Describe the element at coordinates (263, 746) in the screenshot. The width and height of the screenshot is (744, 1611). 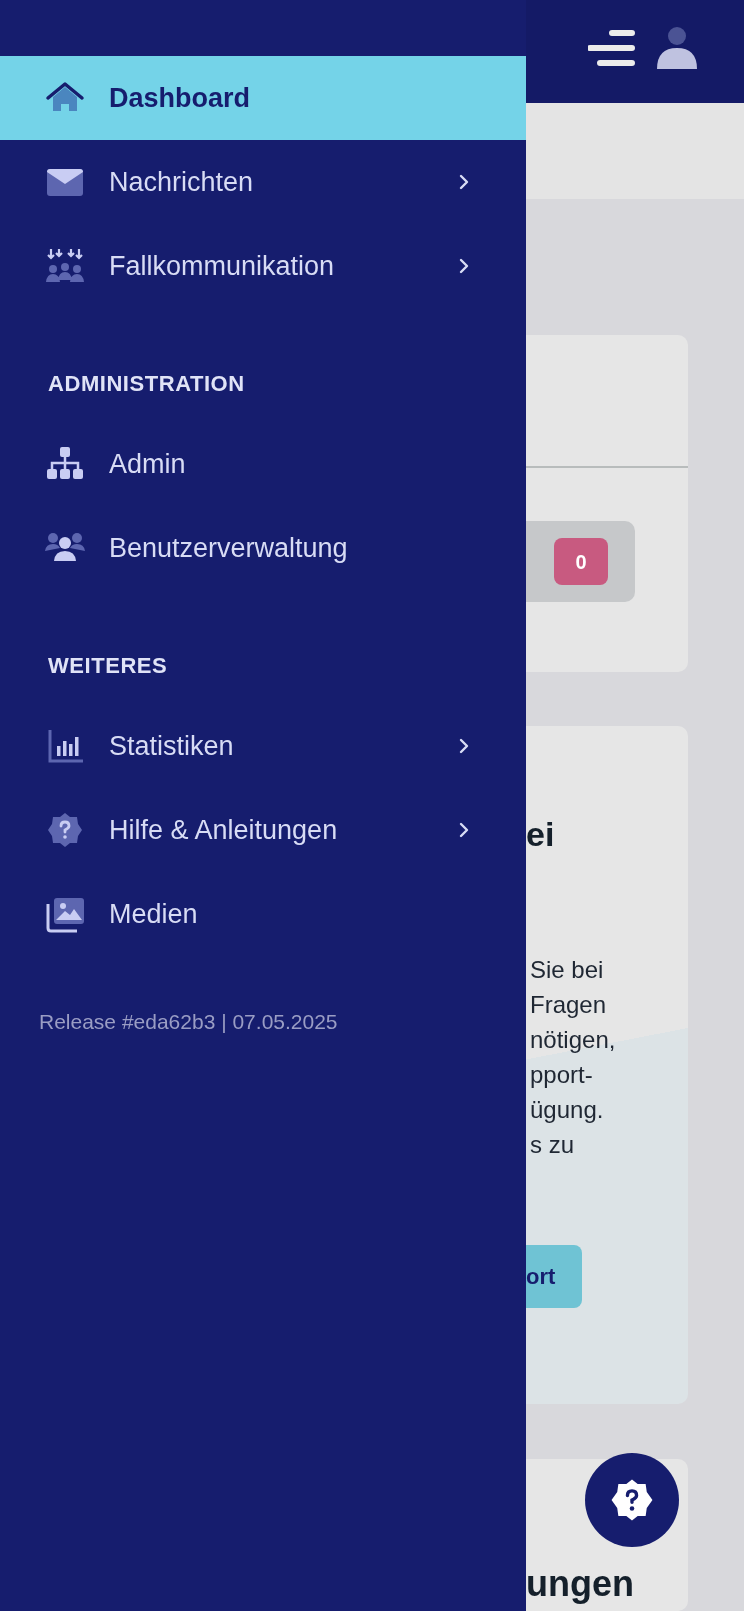
I see `menu-item: Statistiken` at that location.